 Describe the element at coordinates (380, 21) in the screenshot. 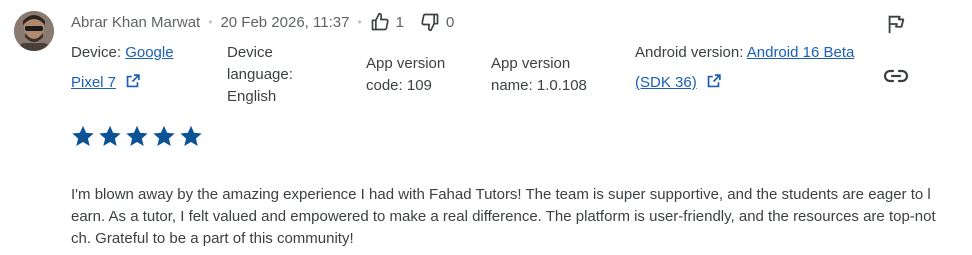

I see `thumbs-up-icon` at that location.